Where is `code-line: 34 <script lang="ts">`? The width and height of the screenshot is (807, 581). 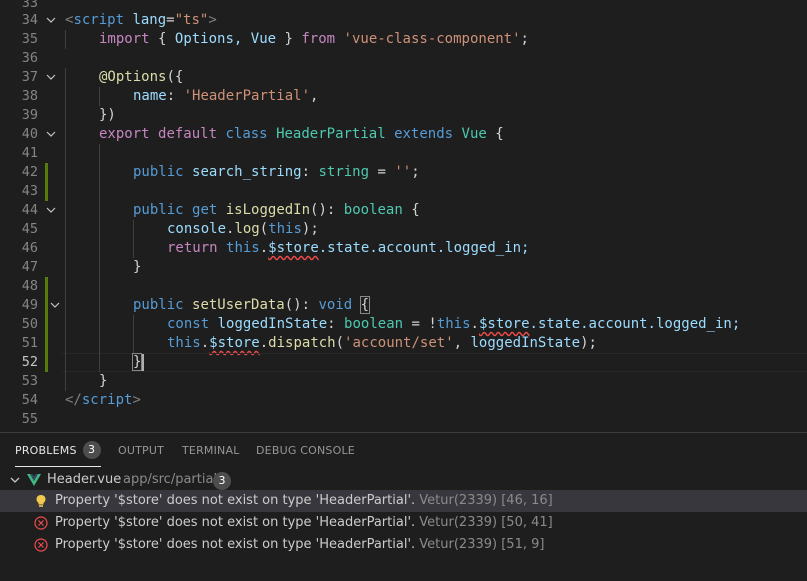
code-line: 34 <script lang="ts"> is located at coordinates (403, 20).